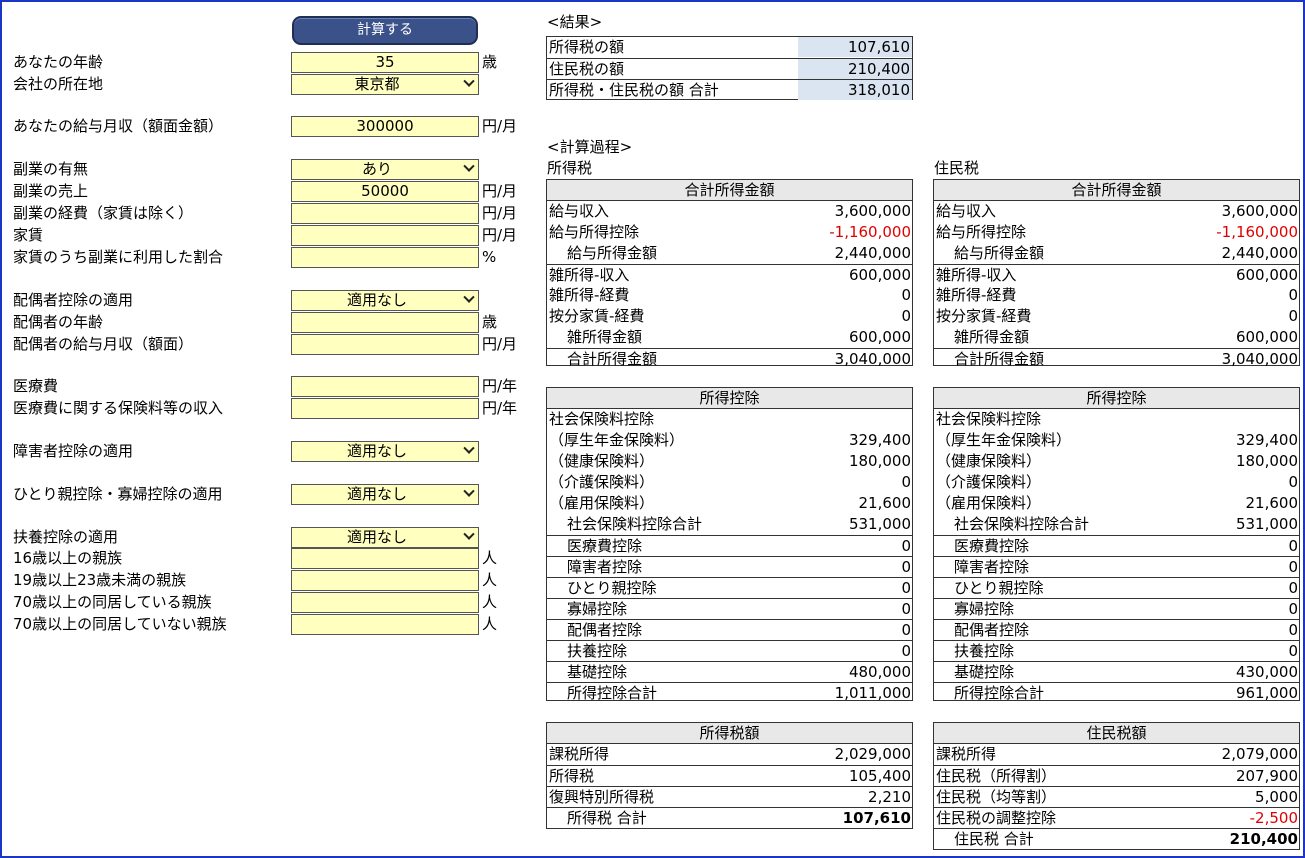 The image size is (1305, 858). What do you see at coordinates (1116, 398) in the screenshot?
I see `table-header: 所得控除` at bounding box center [1116, 398].